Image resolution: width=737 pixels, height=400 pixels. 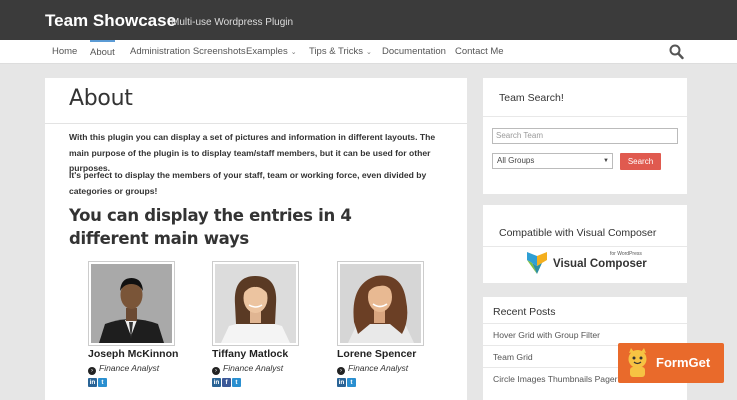 I want to click on group-select: All Groups ▼, so click(x=552, y=161).